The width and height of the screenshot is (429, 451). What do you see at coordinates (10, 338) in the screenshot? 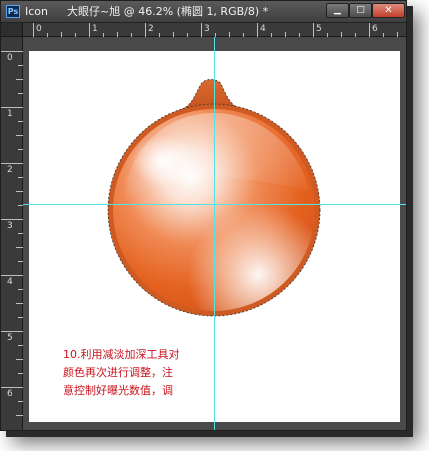
I see `vruler-label-5: 5` at bounding box center [10, 338].